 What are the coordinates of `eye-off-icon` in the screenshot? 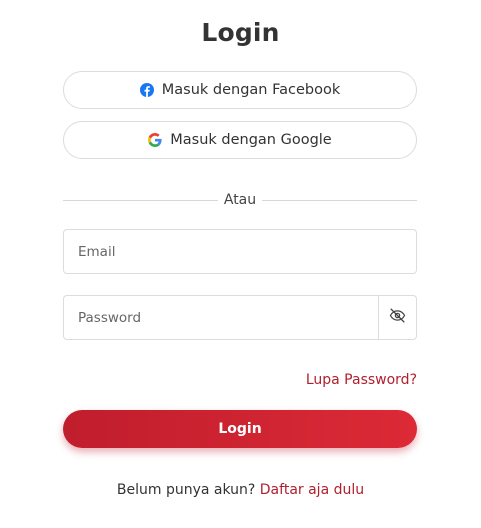 It's located at (397, 317).